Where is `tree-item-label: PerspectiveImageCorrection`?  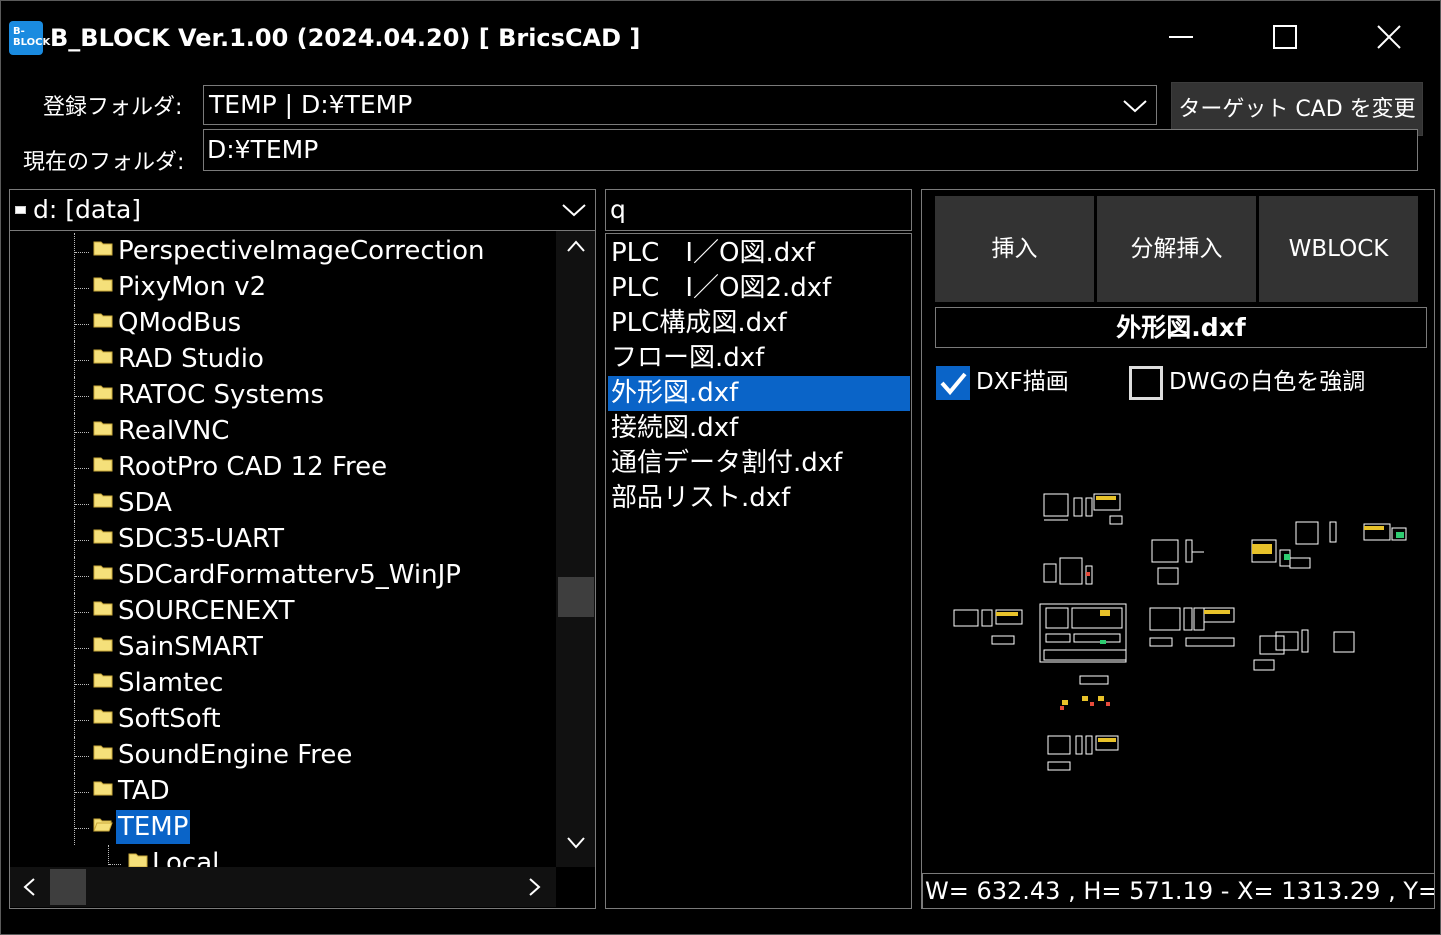
tree-item-label: PerspectiveImageCorrection is located at coordinates (301, 251).